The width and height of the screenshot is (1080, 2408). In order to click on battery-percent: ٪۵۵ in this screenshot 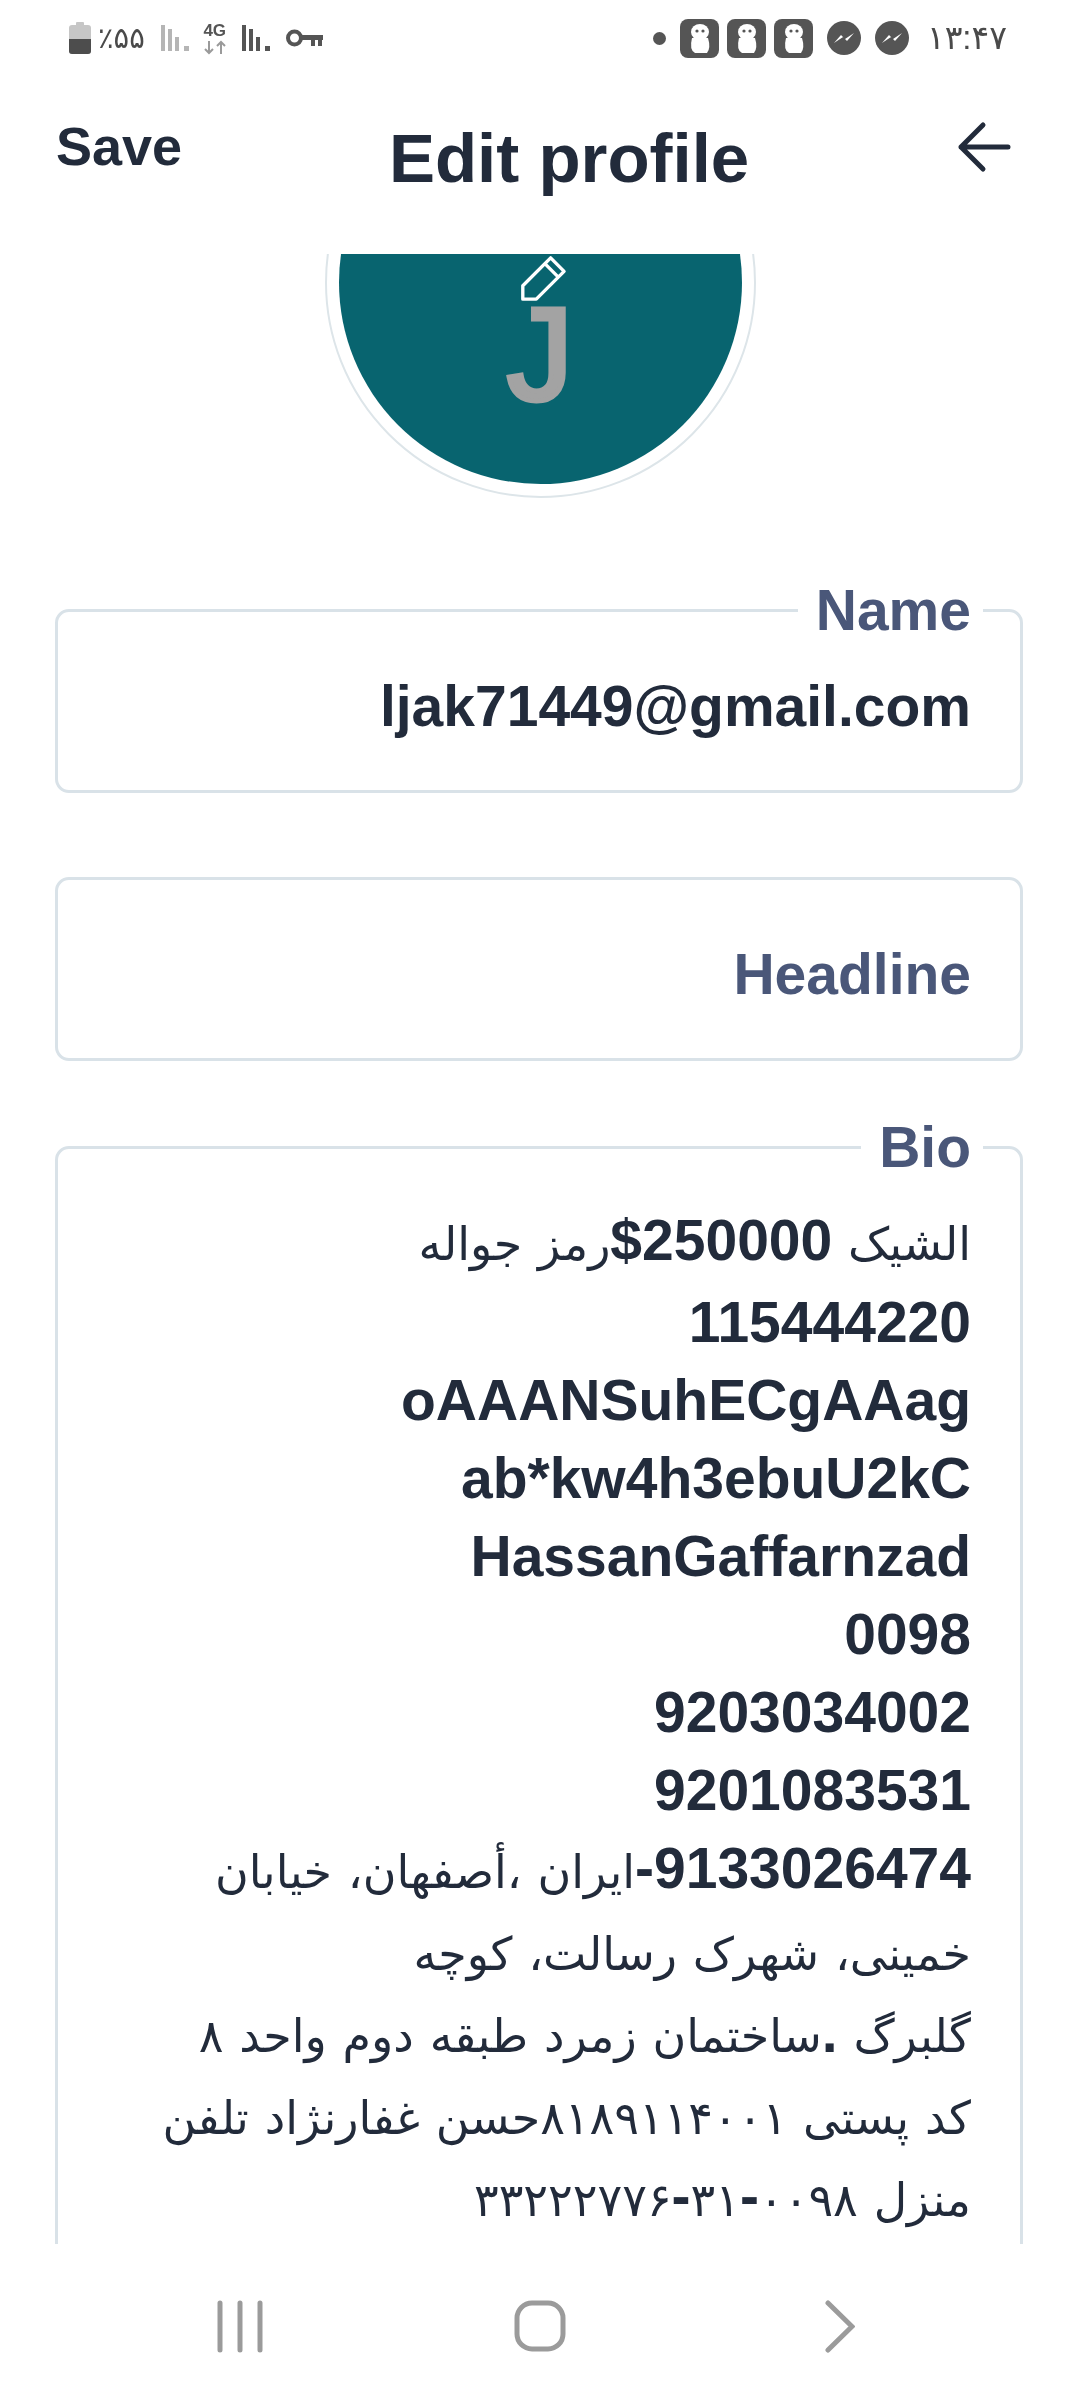, I will do `click(121, 38)`.